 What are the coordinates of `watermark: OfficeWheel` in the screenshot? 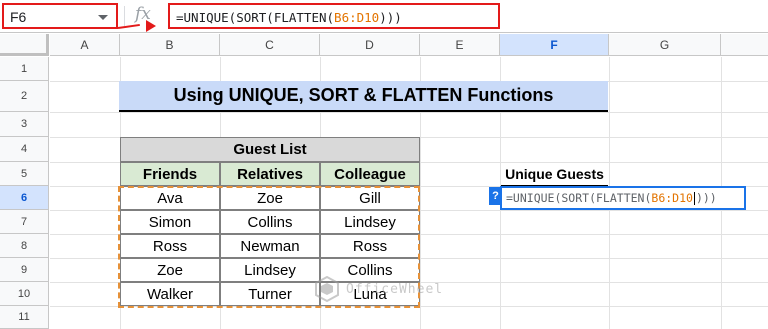 It's located at (378, 289).